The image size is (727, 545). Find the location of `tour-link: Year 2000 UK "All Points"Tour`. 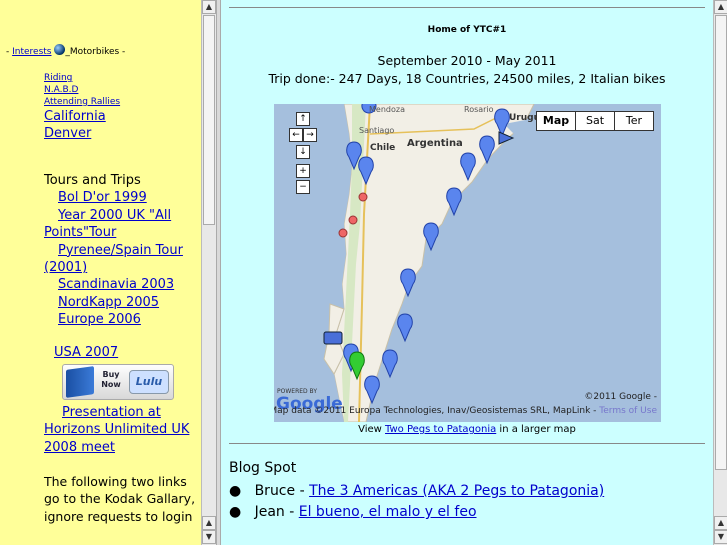

tour-link: Year 2000 UK "All Points"Tour is located at coordinates (107, 224).